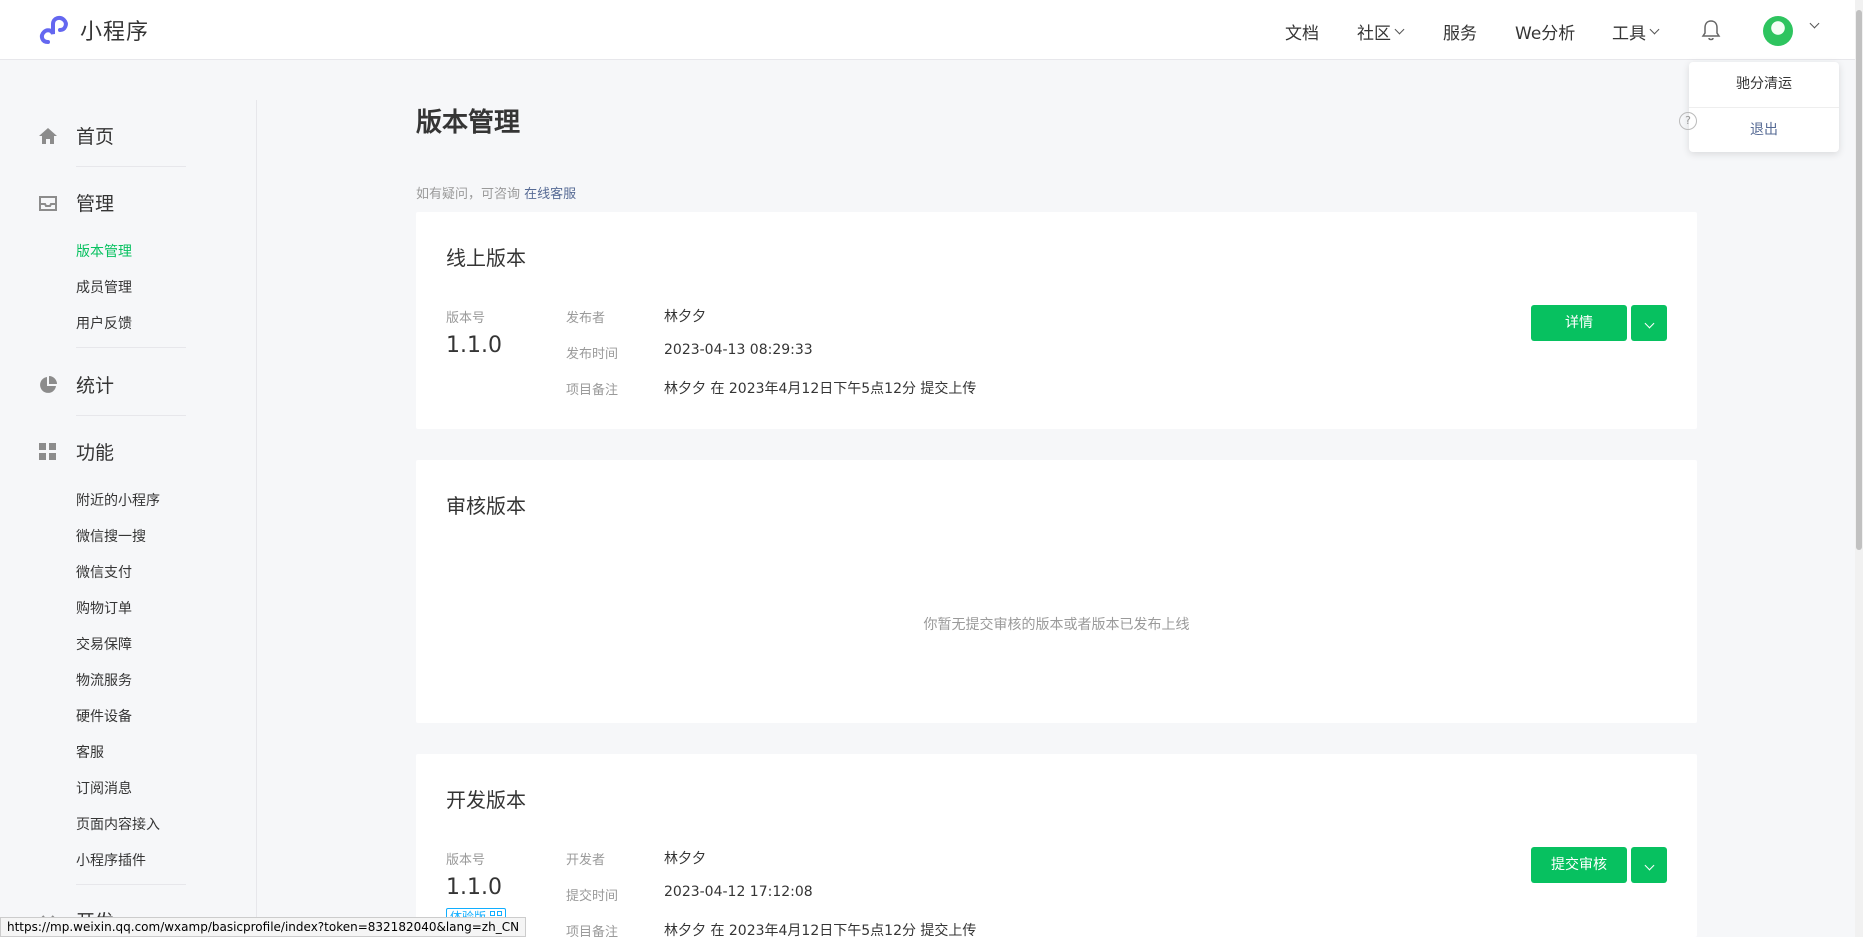 This screenshot has height=937, width=1863. Describe the element at coordinates (1778, 31) in the screenshot. I see `avatar` at that location.